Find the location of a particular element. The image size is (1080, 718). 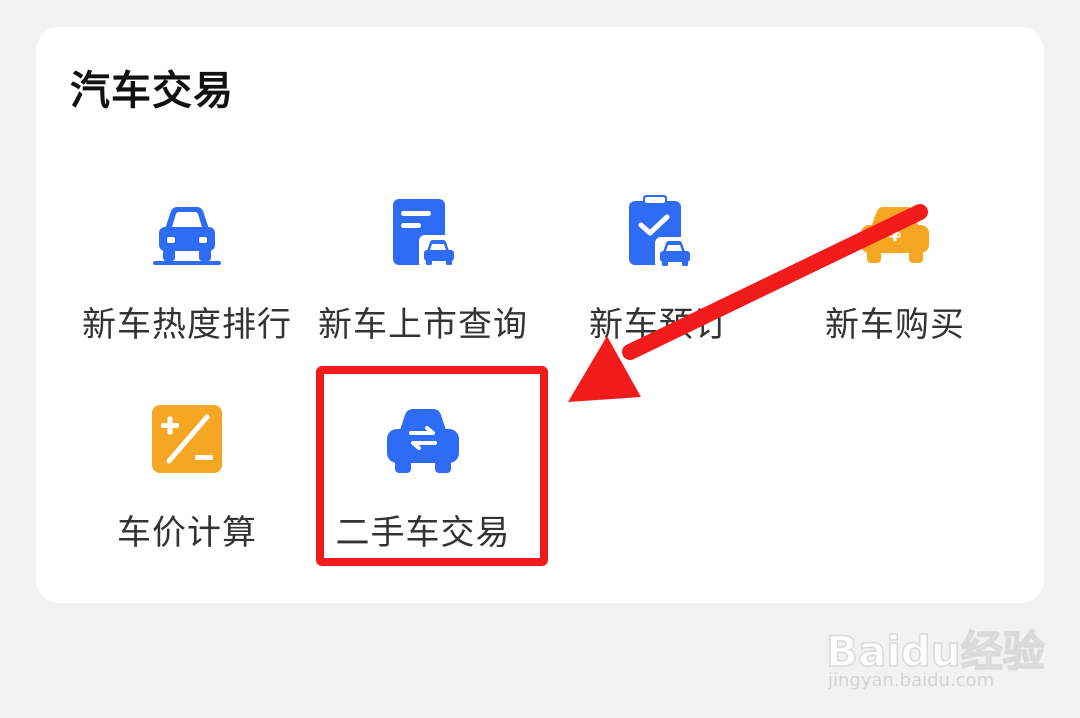

watermark: Baidu经验 jingyan.baidu.com is located at coordinates (935, 650).